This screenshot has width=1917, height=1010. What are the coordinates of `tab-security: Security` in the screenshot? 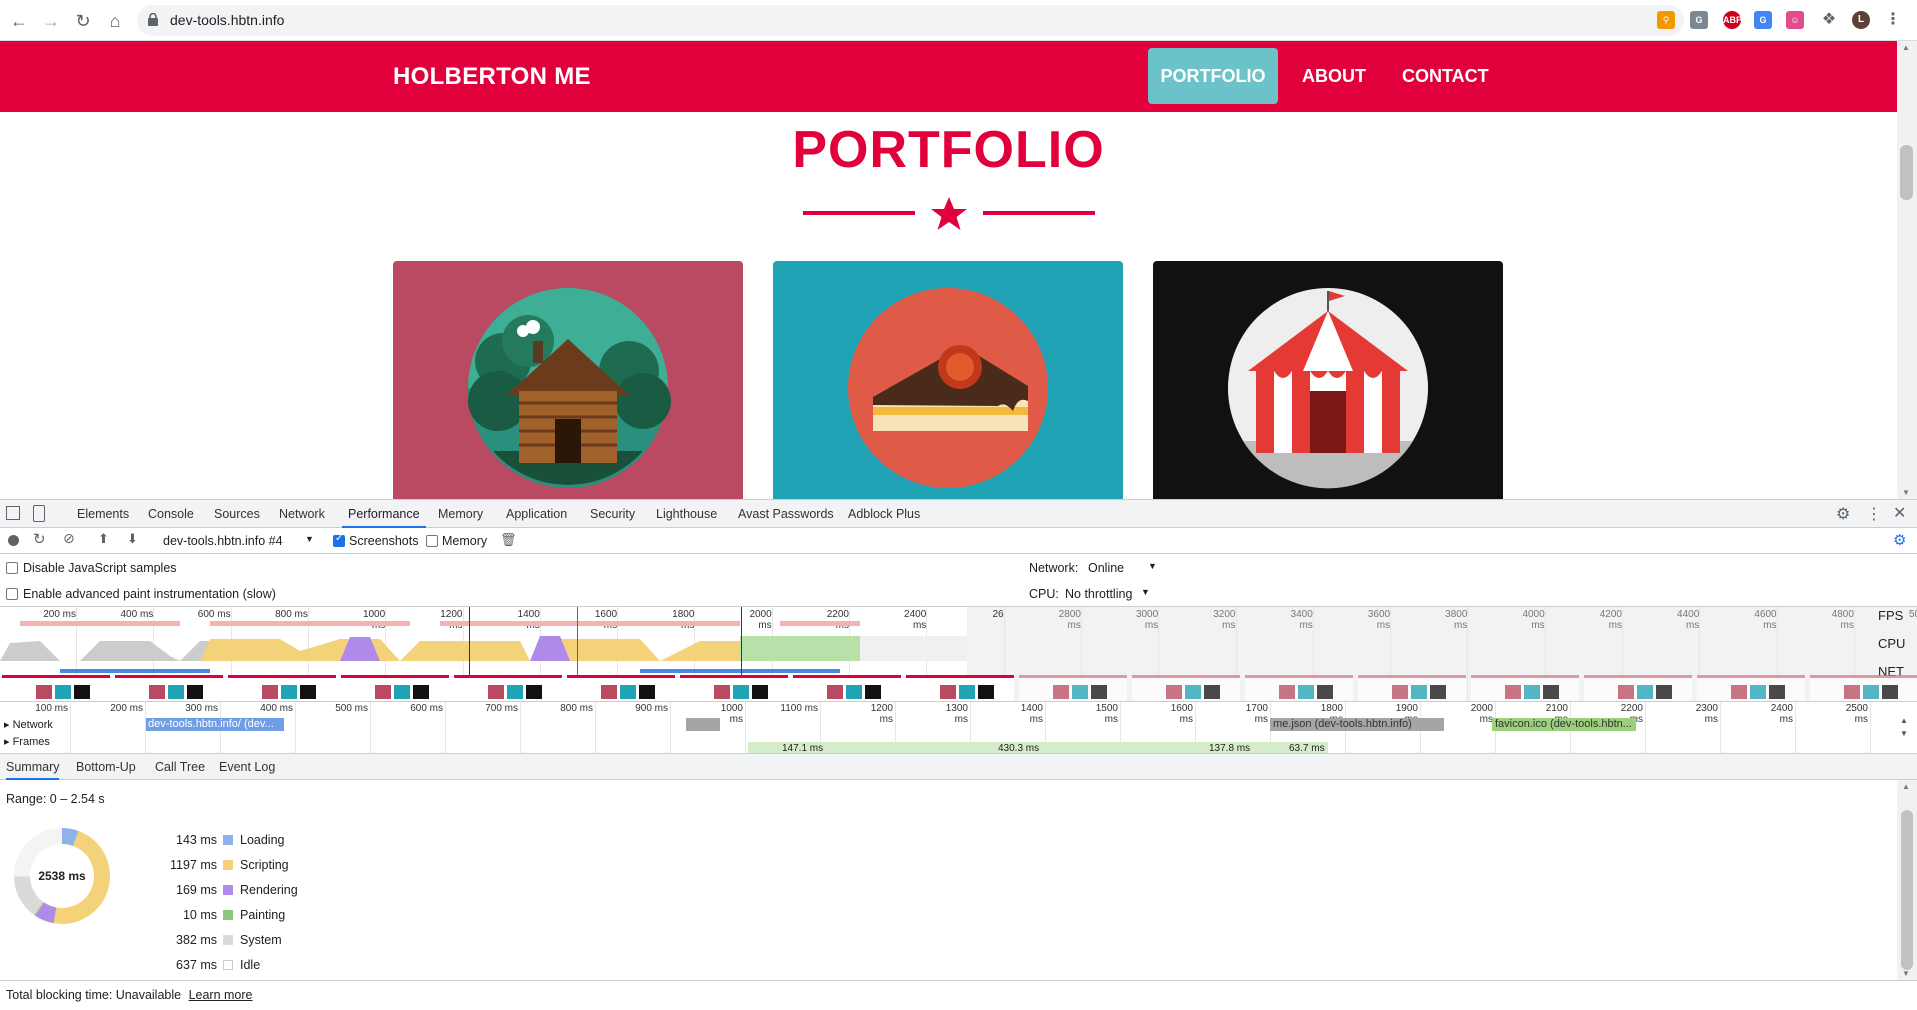 It's located at (612, 514).